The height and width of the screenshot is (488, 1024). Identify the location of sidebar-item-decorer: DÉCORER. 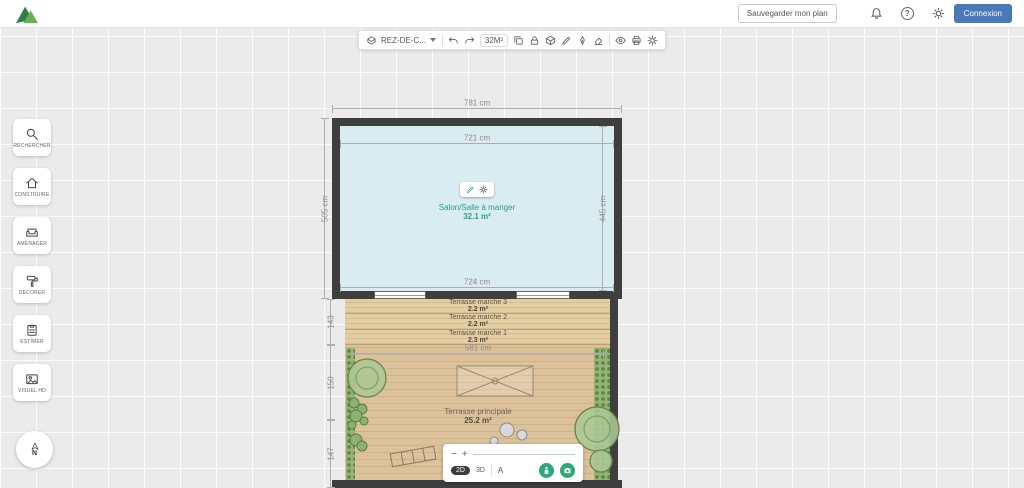
(32, 284).